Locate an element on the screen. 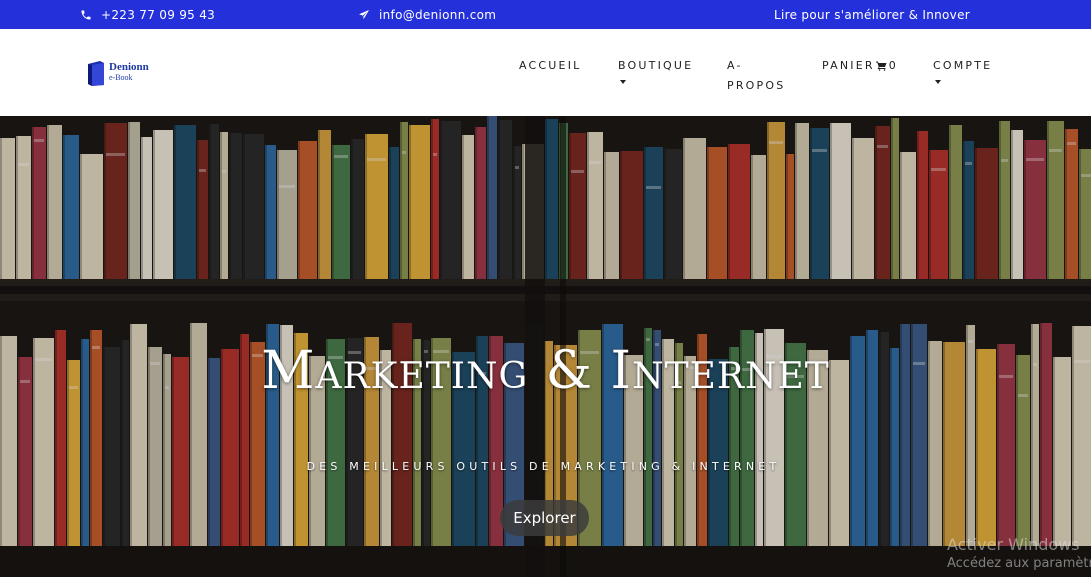 The height and width of the screenshot is (577, 1091). nav-boutique: BOUTIQUE is located at coordinates (655, 70).